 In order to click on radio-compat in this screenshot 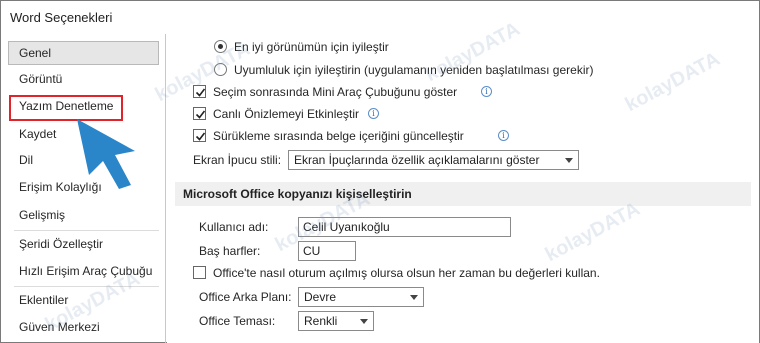, I will do `click(220, 69)`.